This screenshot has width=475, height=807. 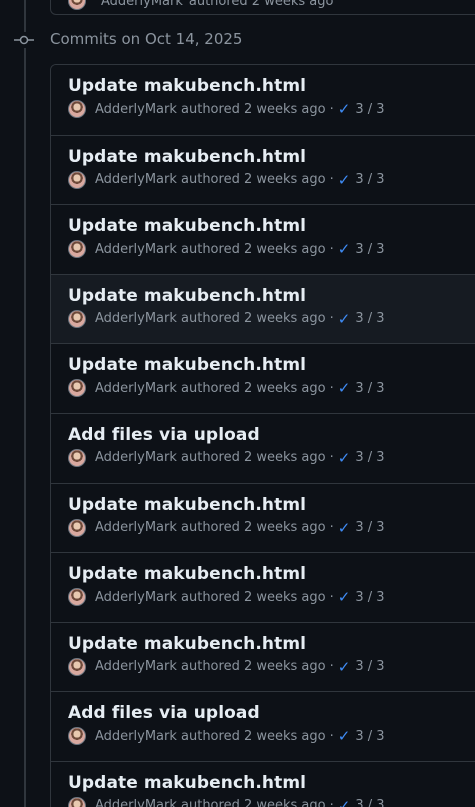 What do you see at coordinates (142, 4) in the screenshot?
I see `previous-commit-author: AdderlyMark` at bounding box center [142, 4].